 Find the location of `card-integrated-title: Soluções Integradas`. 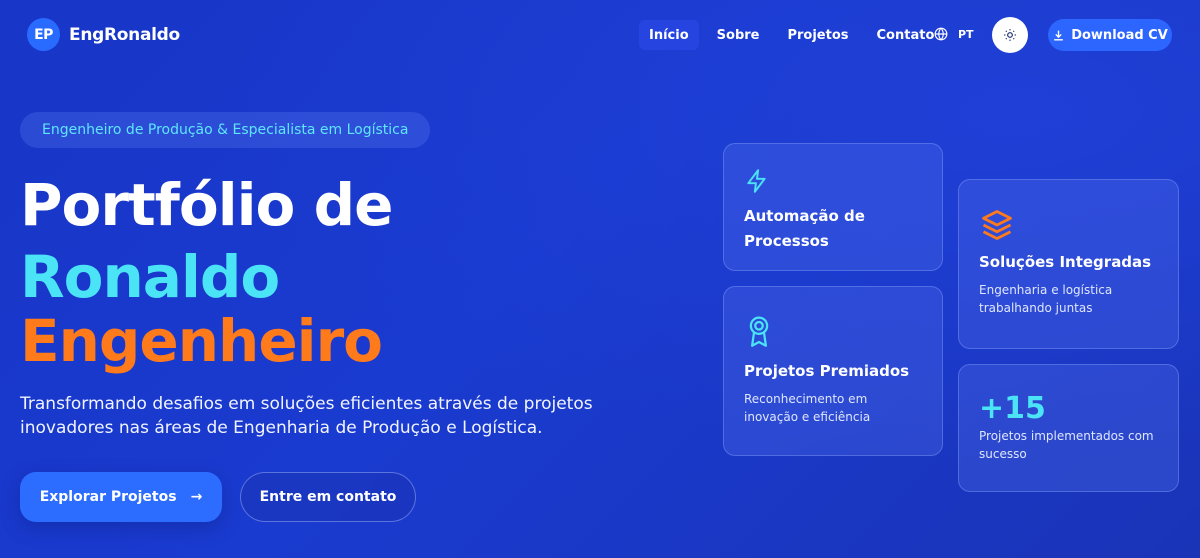

card-integrated-title: Soluções Integradas is located at coordinates (1065, 262).